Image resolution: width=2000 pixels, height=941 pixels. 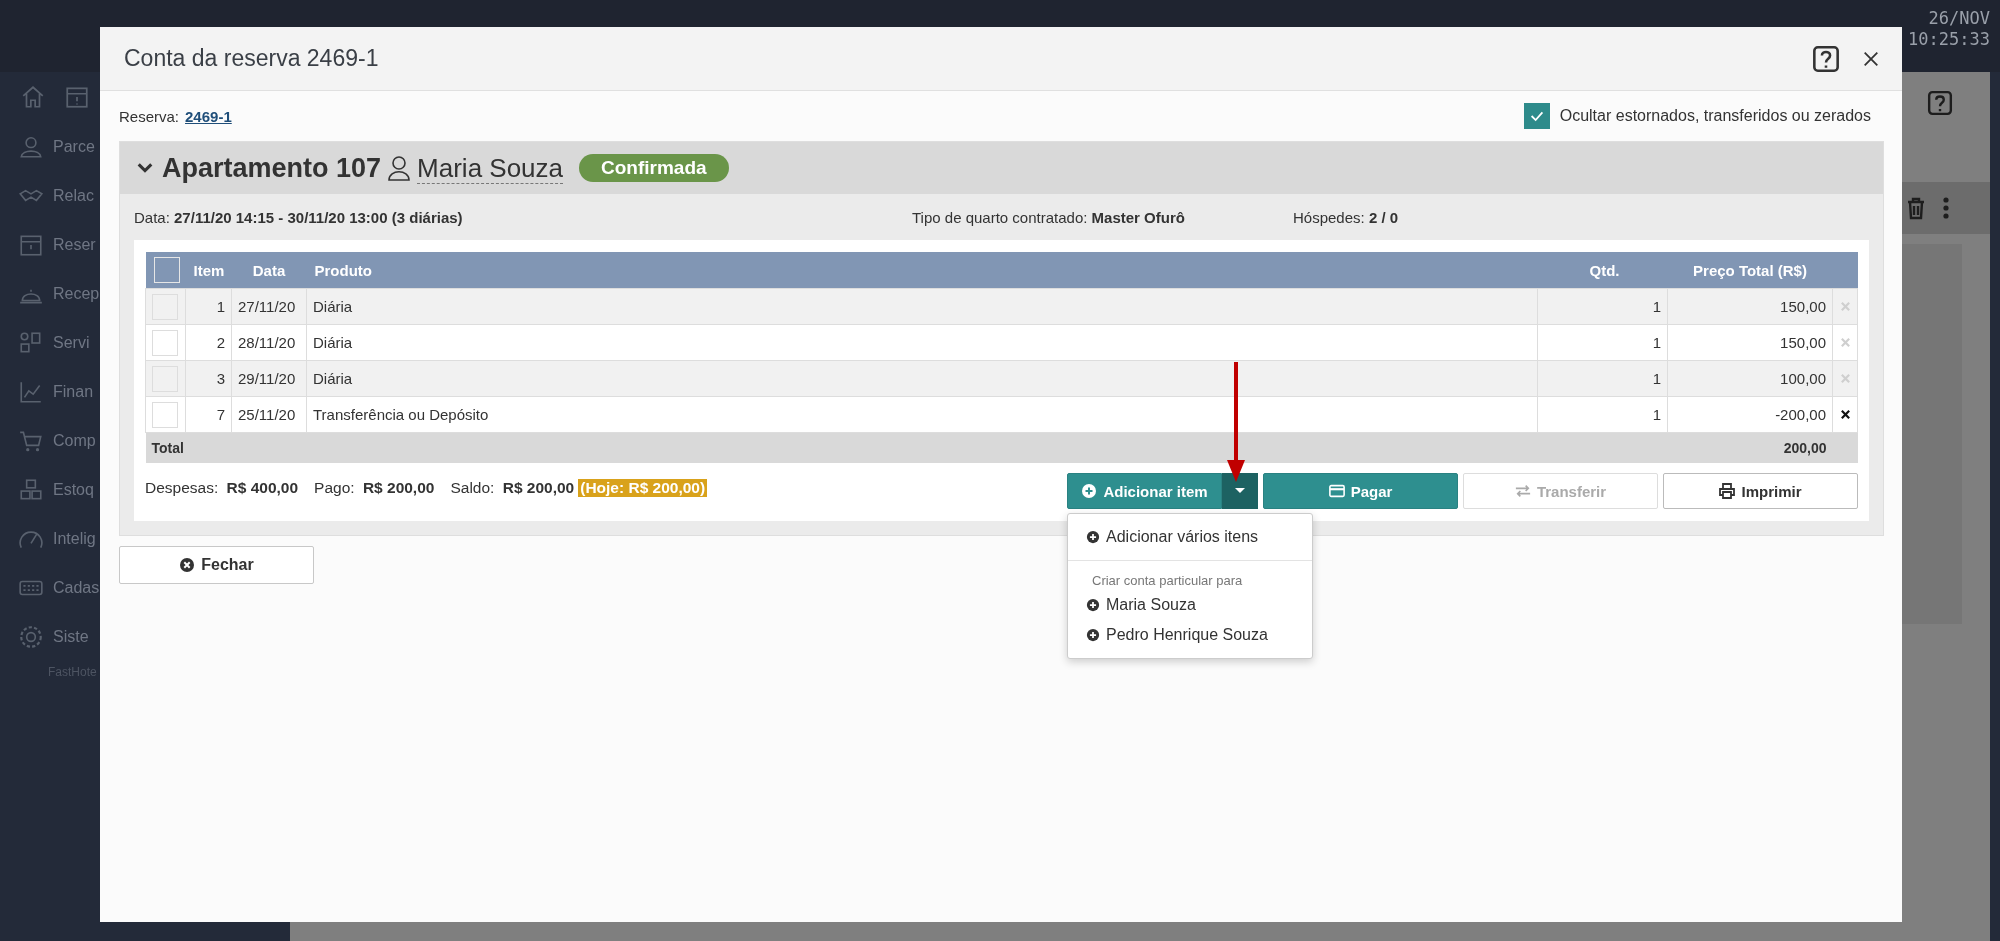 What do you see at coordinates (1144, 491) in the screenshot?
I see `add-item-button: Adicionar item` at bounding box center [1144, 491].